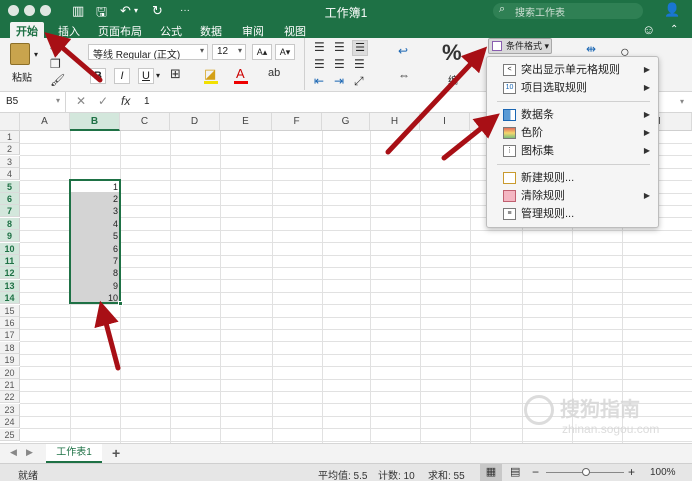 This screenshot has width=692, height=481. What do you see at coordinates (10, 149) in the screenshot?
I see `row-header: 2` at bounding box center [10, 149].